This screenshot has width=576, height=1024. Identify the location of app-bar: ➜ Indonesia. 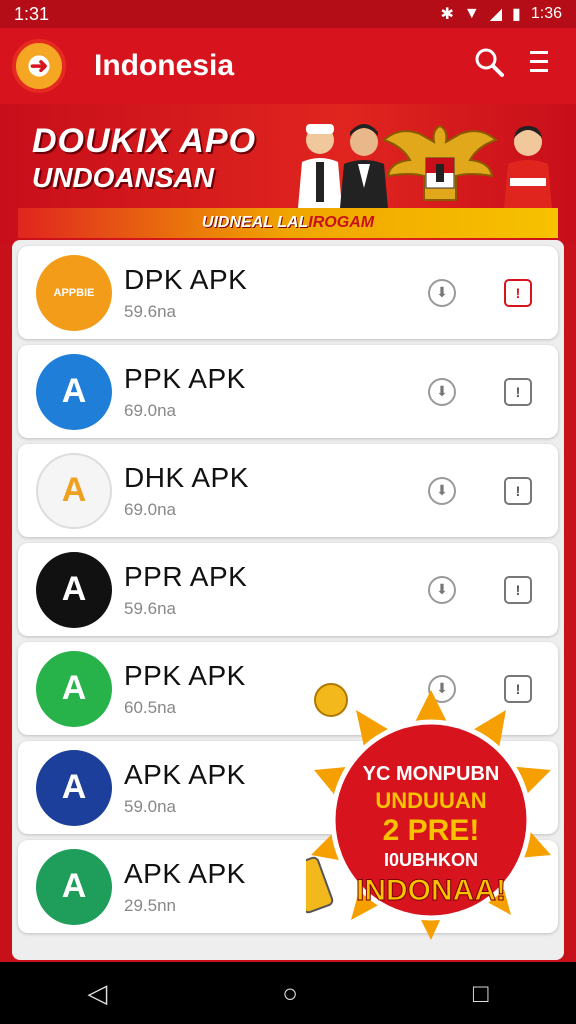
(288, 66).